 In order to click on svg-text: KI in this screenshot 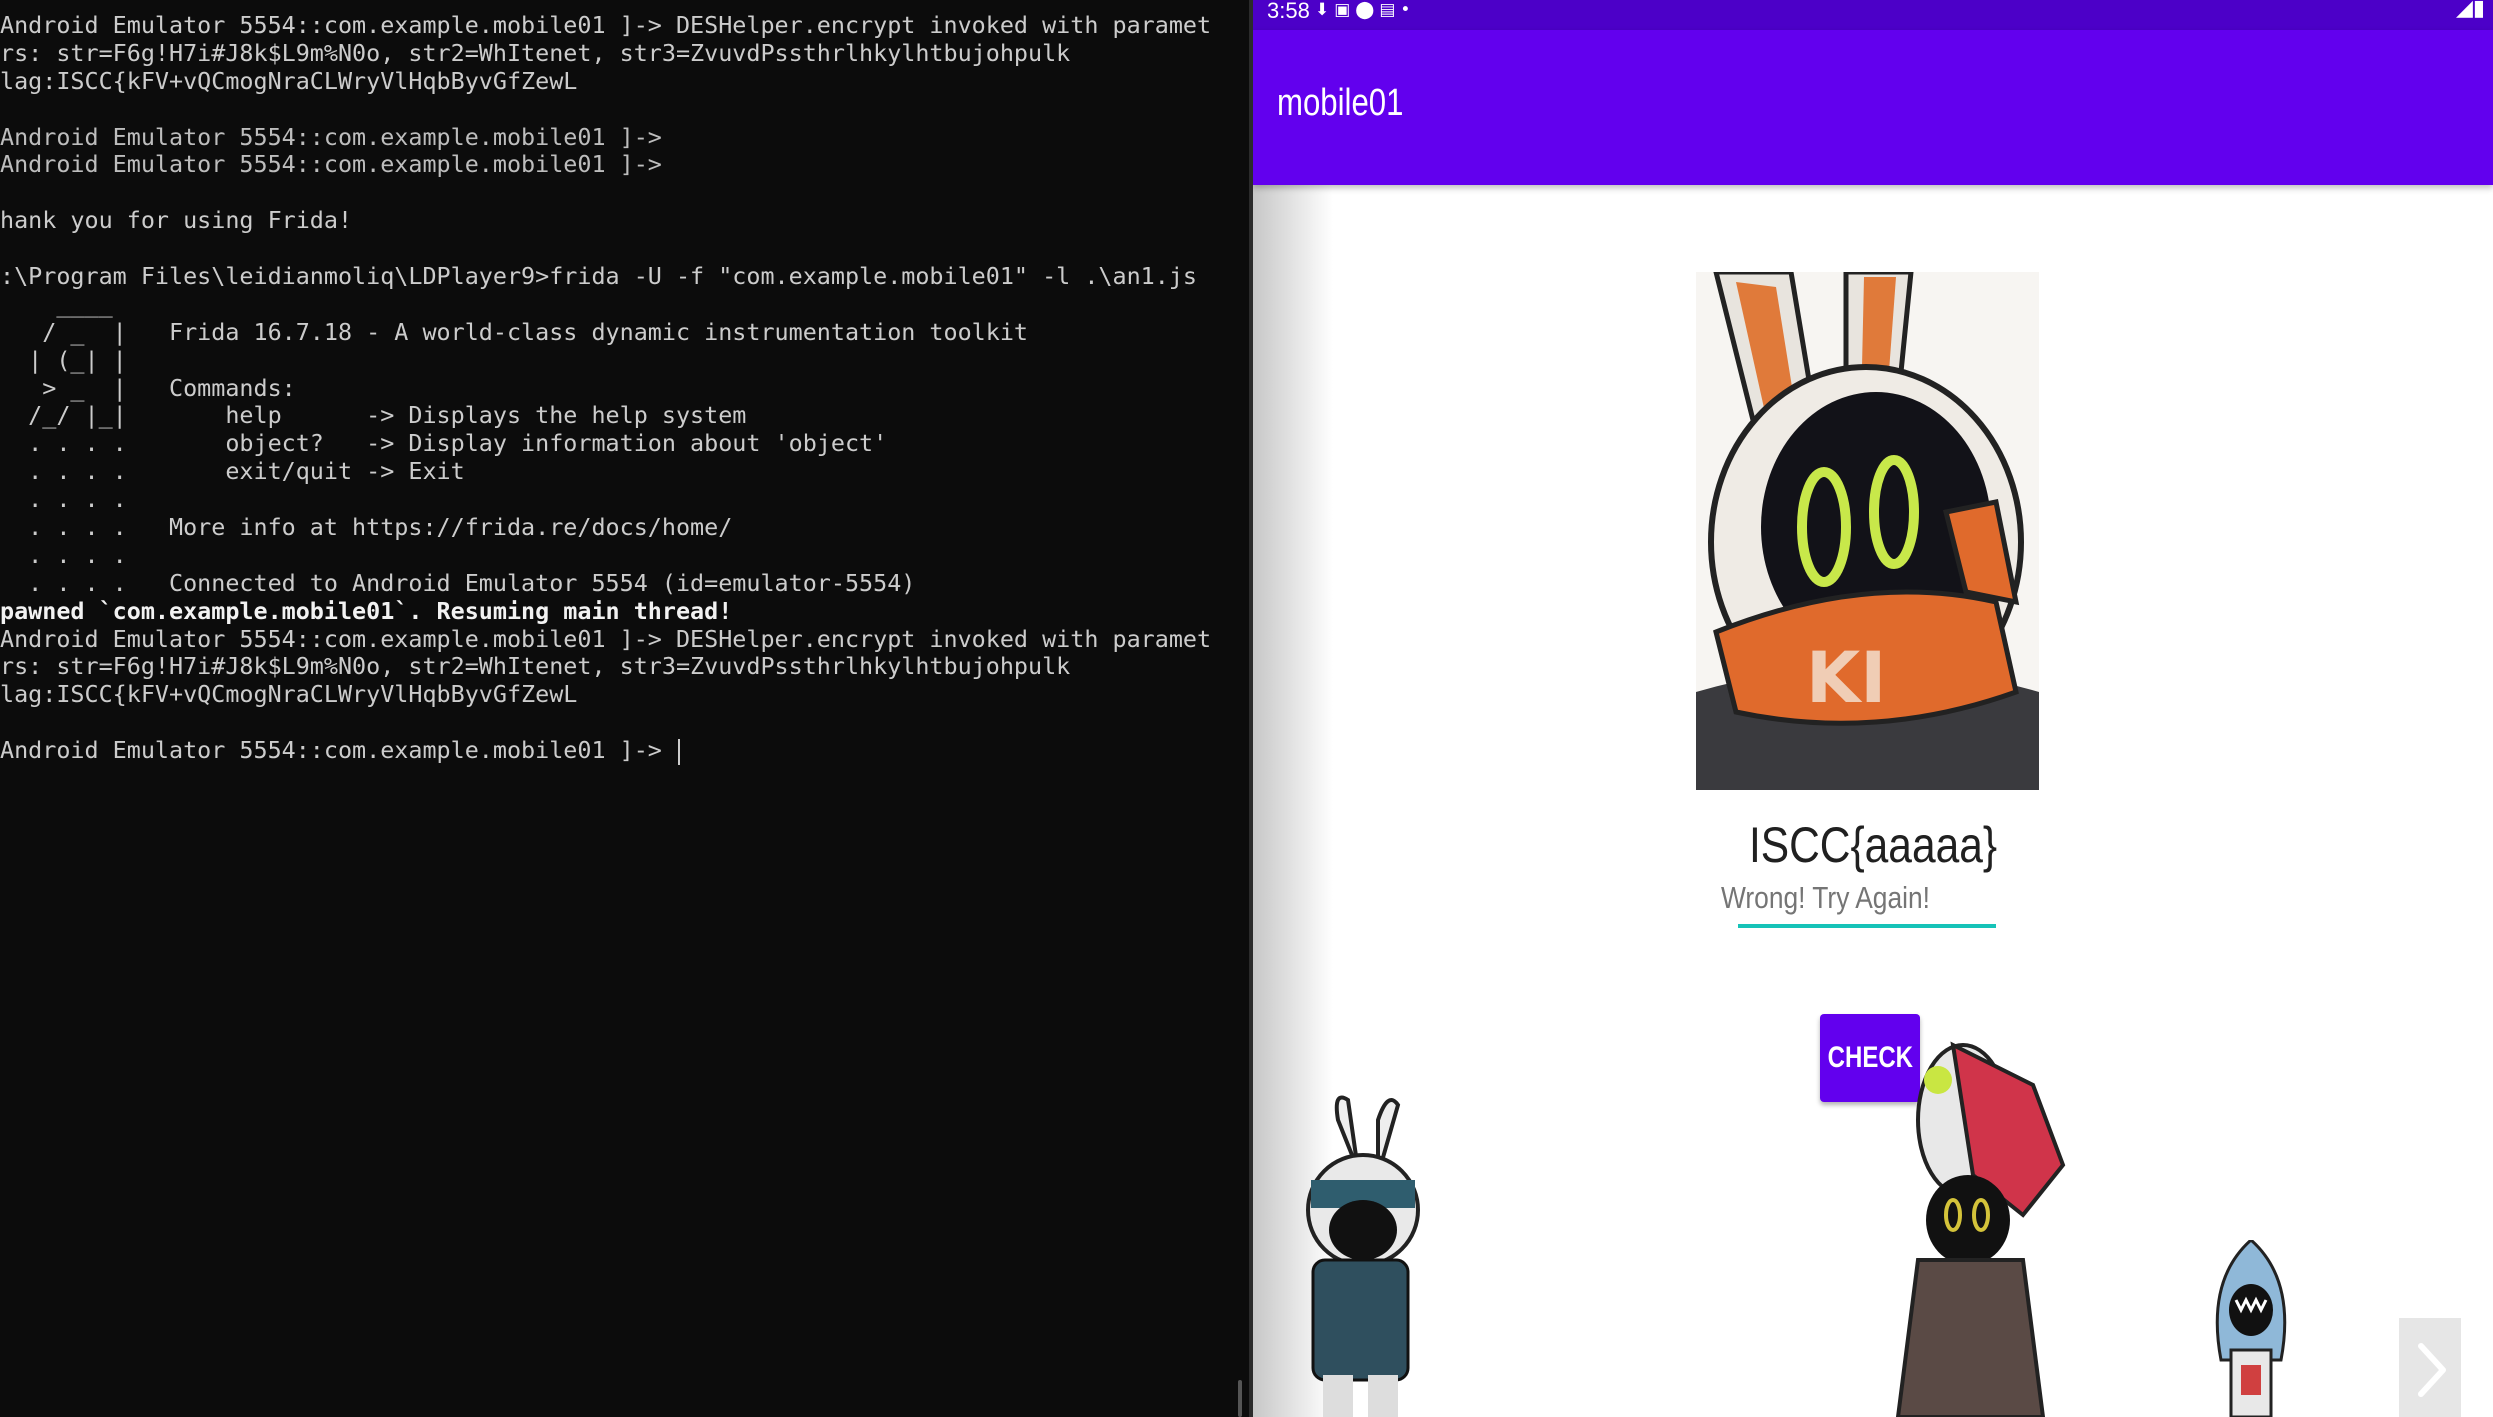, I will do `click(1846, 678)`.